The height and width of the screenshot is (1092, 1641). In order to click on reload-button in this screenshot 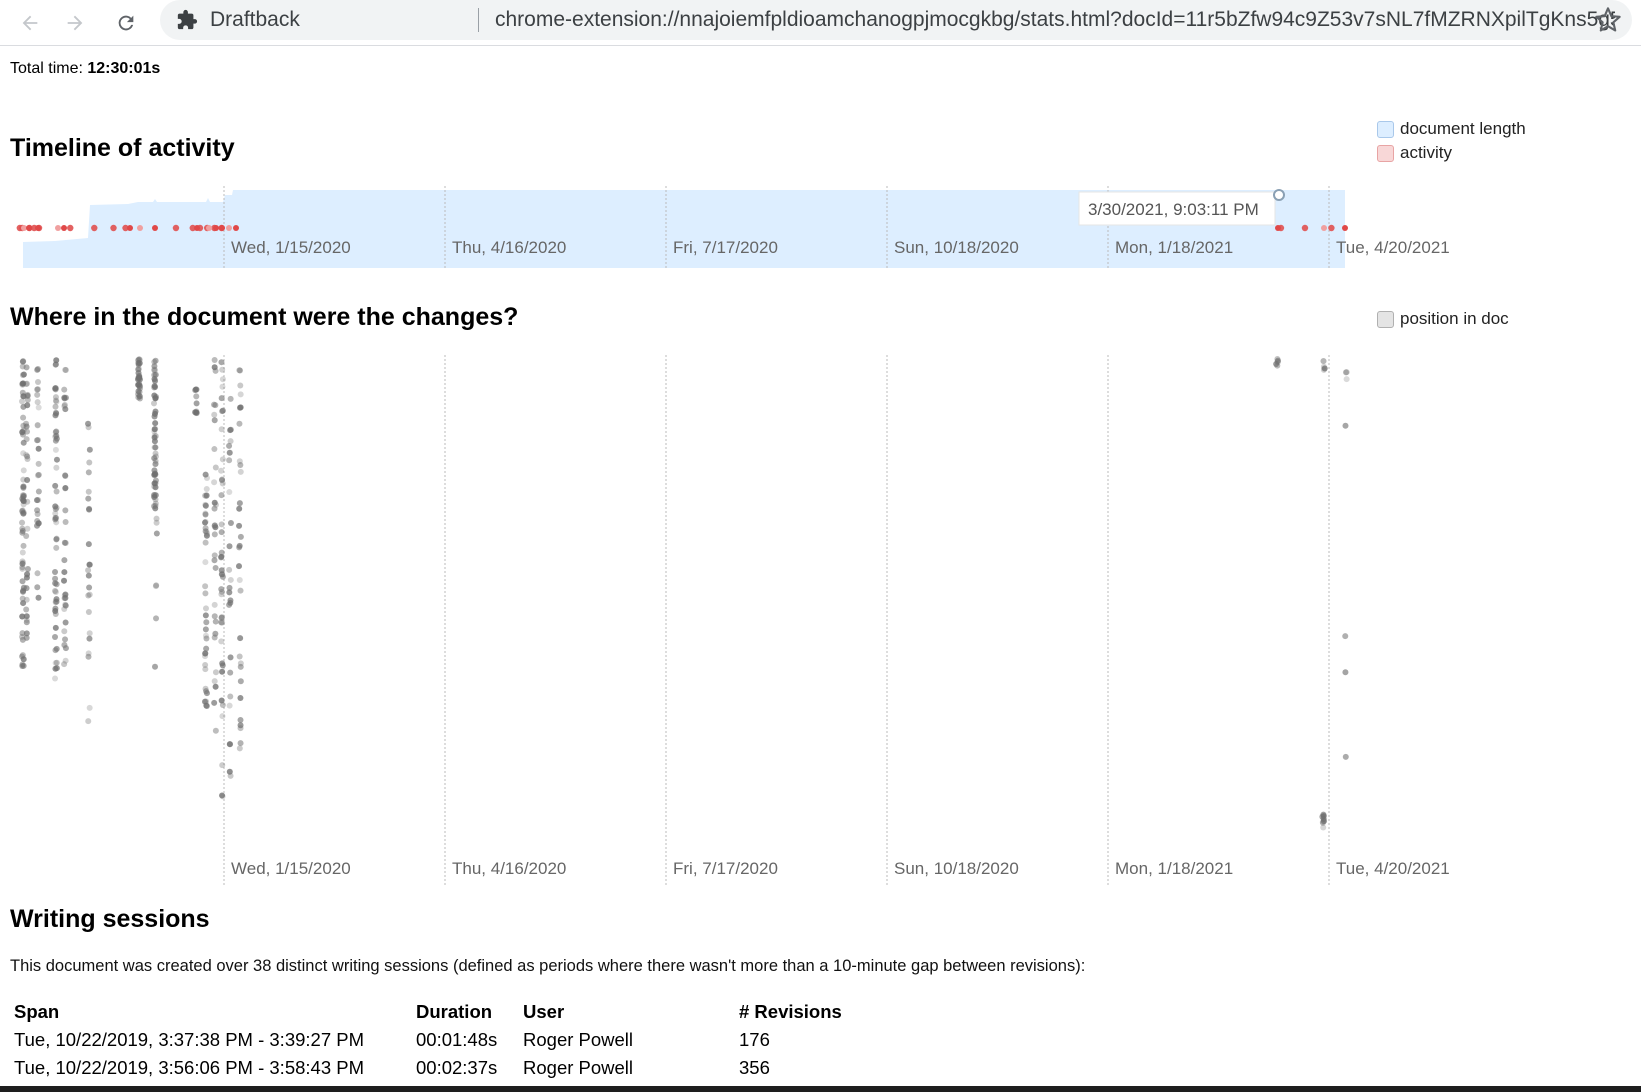, I will do `click(126, 23)`.